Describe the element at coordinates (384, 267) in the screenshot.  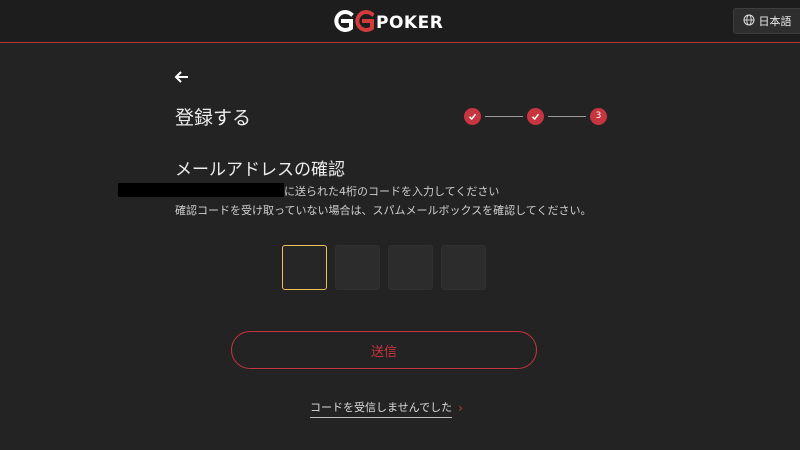
I see `code-input-group` at that location.